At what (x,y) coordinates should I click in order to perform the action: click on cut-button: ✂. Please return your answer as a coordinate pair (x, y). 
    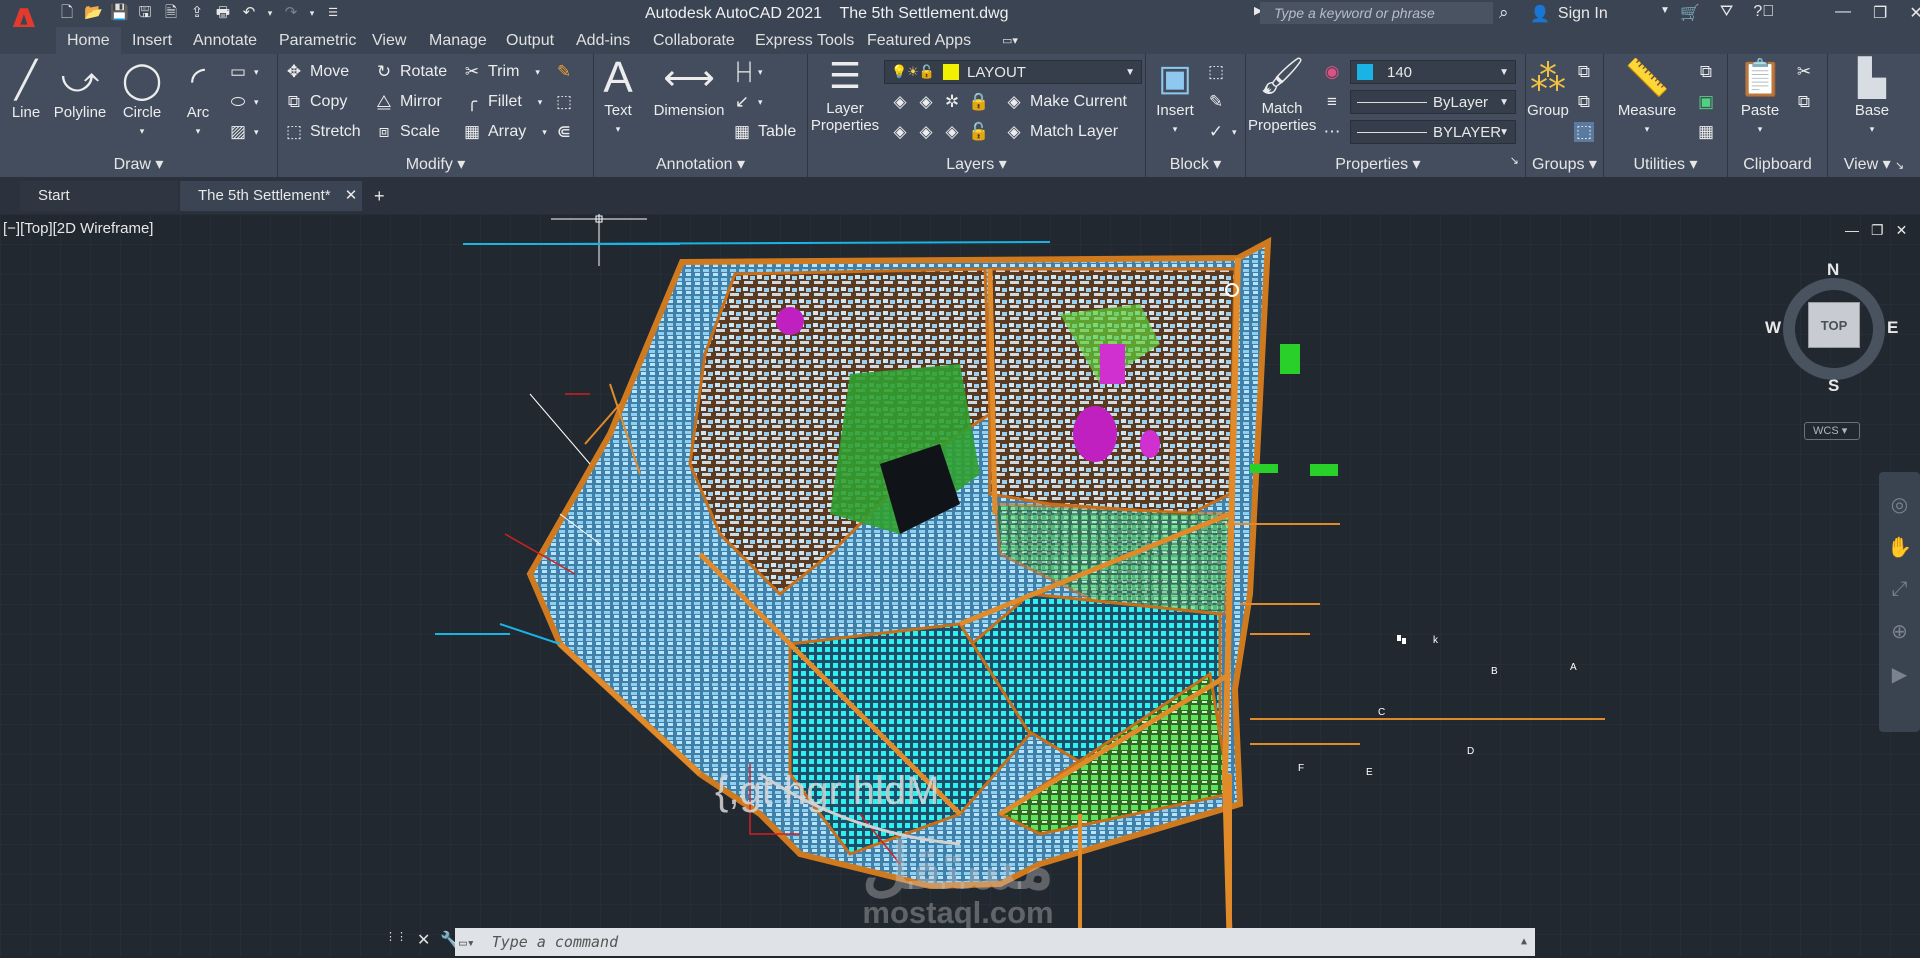
    Looking at the image, I should click on (1804, 72).